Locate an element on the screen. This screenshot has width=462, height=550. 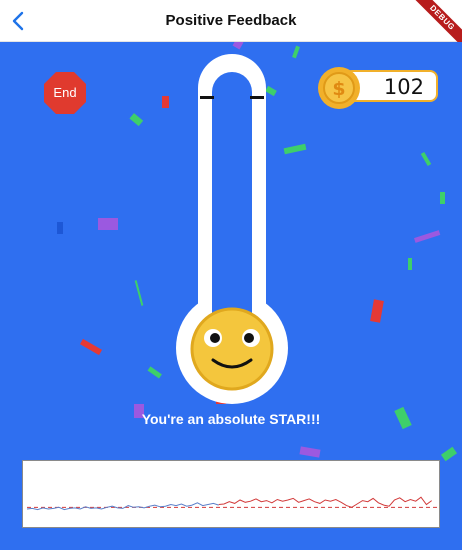
dollar-coin-icon: $ is located at coordinates (339, 88).